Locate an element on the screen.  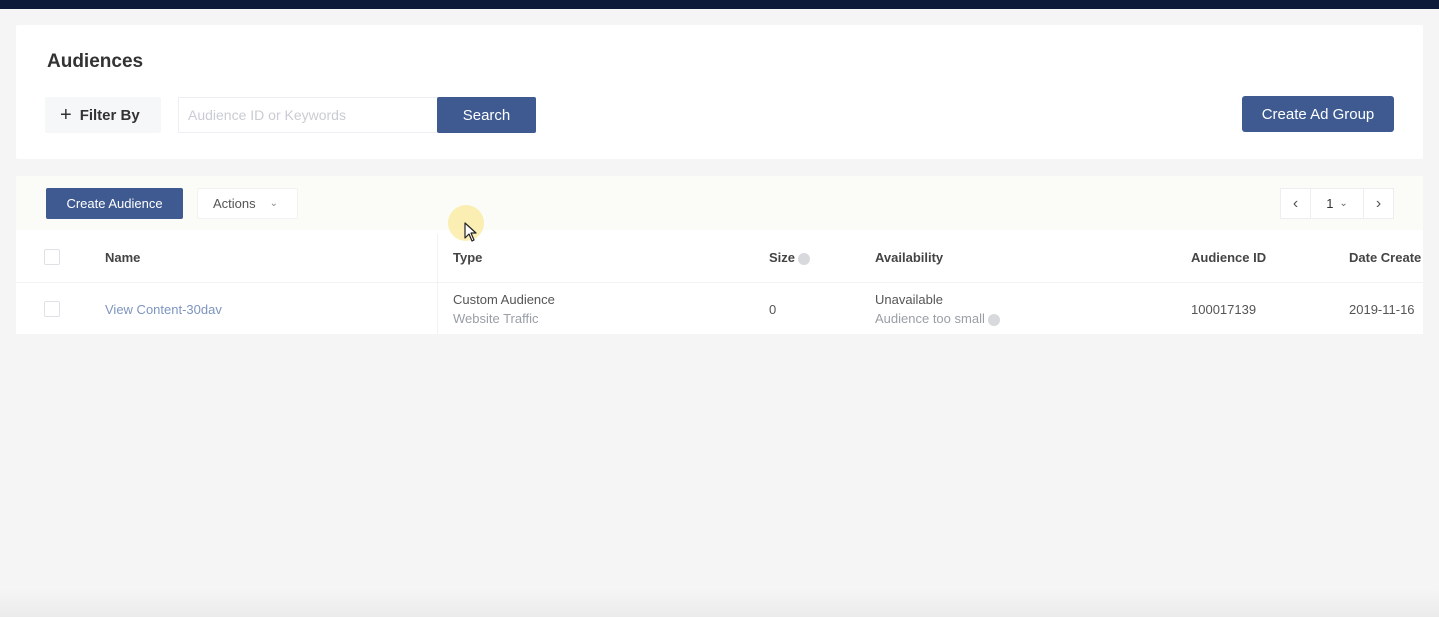
filter-by-button: + Filter By is located at coordinates (103, 115).